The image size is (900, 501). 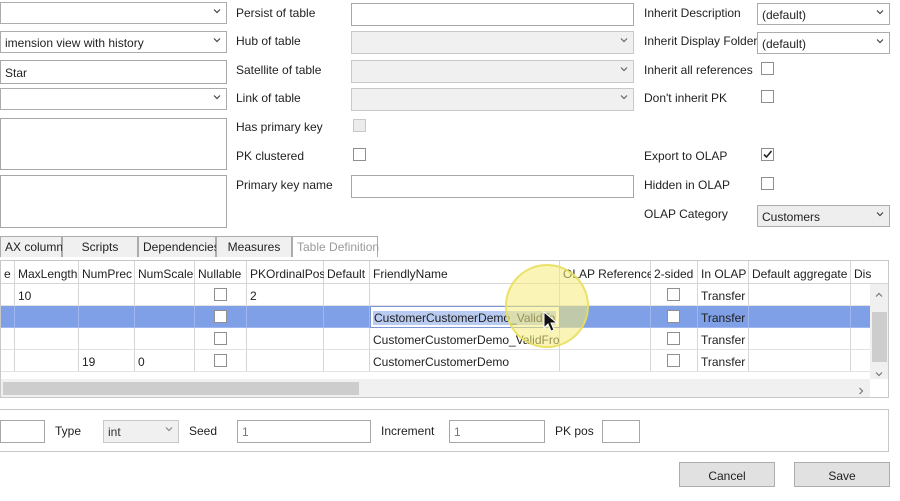 I want to click on col-header-pkordinalpos: PKOrdinalPos, so click(x=286, y=272).